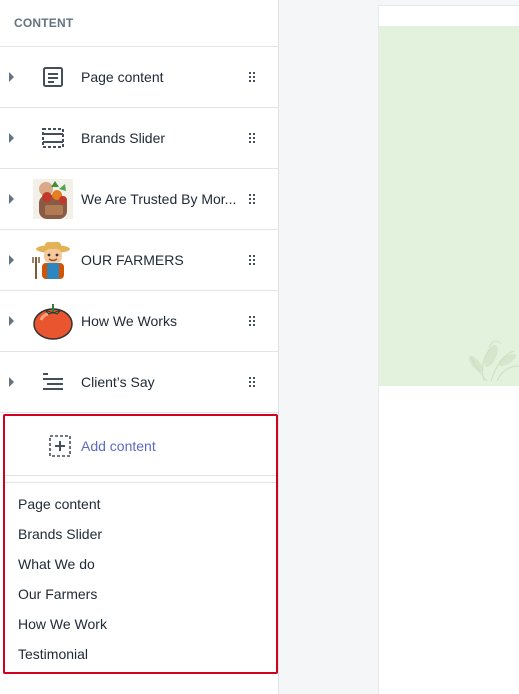 The height and width of the screenshot is (694, 519). Describe the element at coordinates (140, 654) in the screenshot. I see `dropdown-option-testimonial: Testimonial` at that location.